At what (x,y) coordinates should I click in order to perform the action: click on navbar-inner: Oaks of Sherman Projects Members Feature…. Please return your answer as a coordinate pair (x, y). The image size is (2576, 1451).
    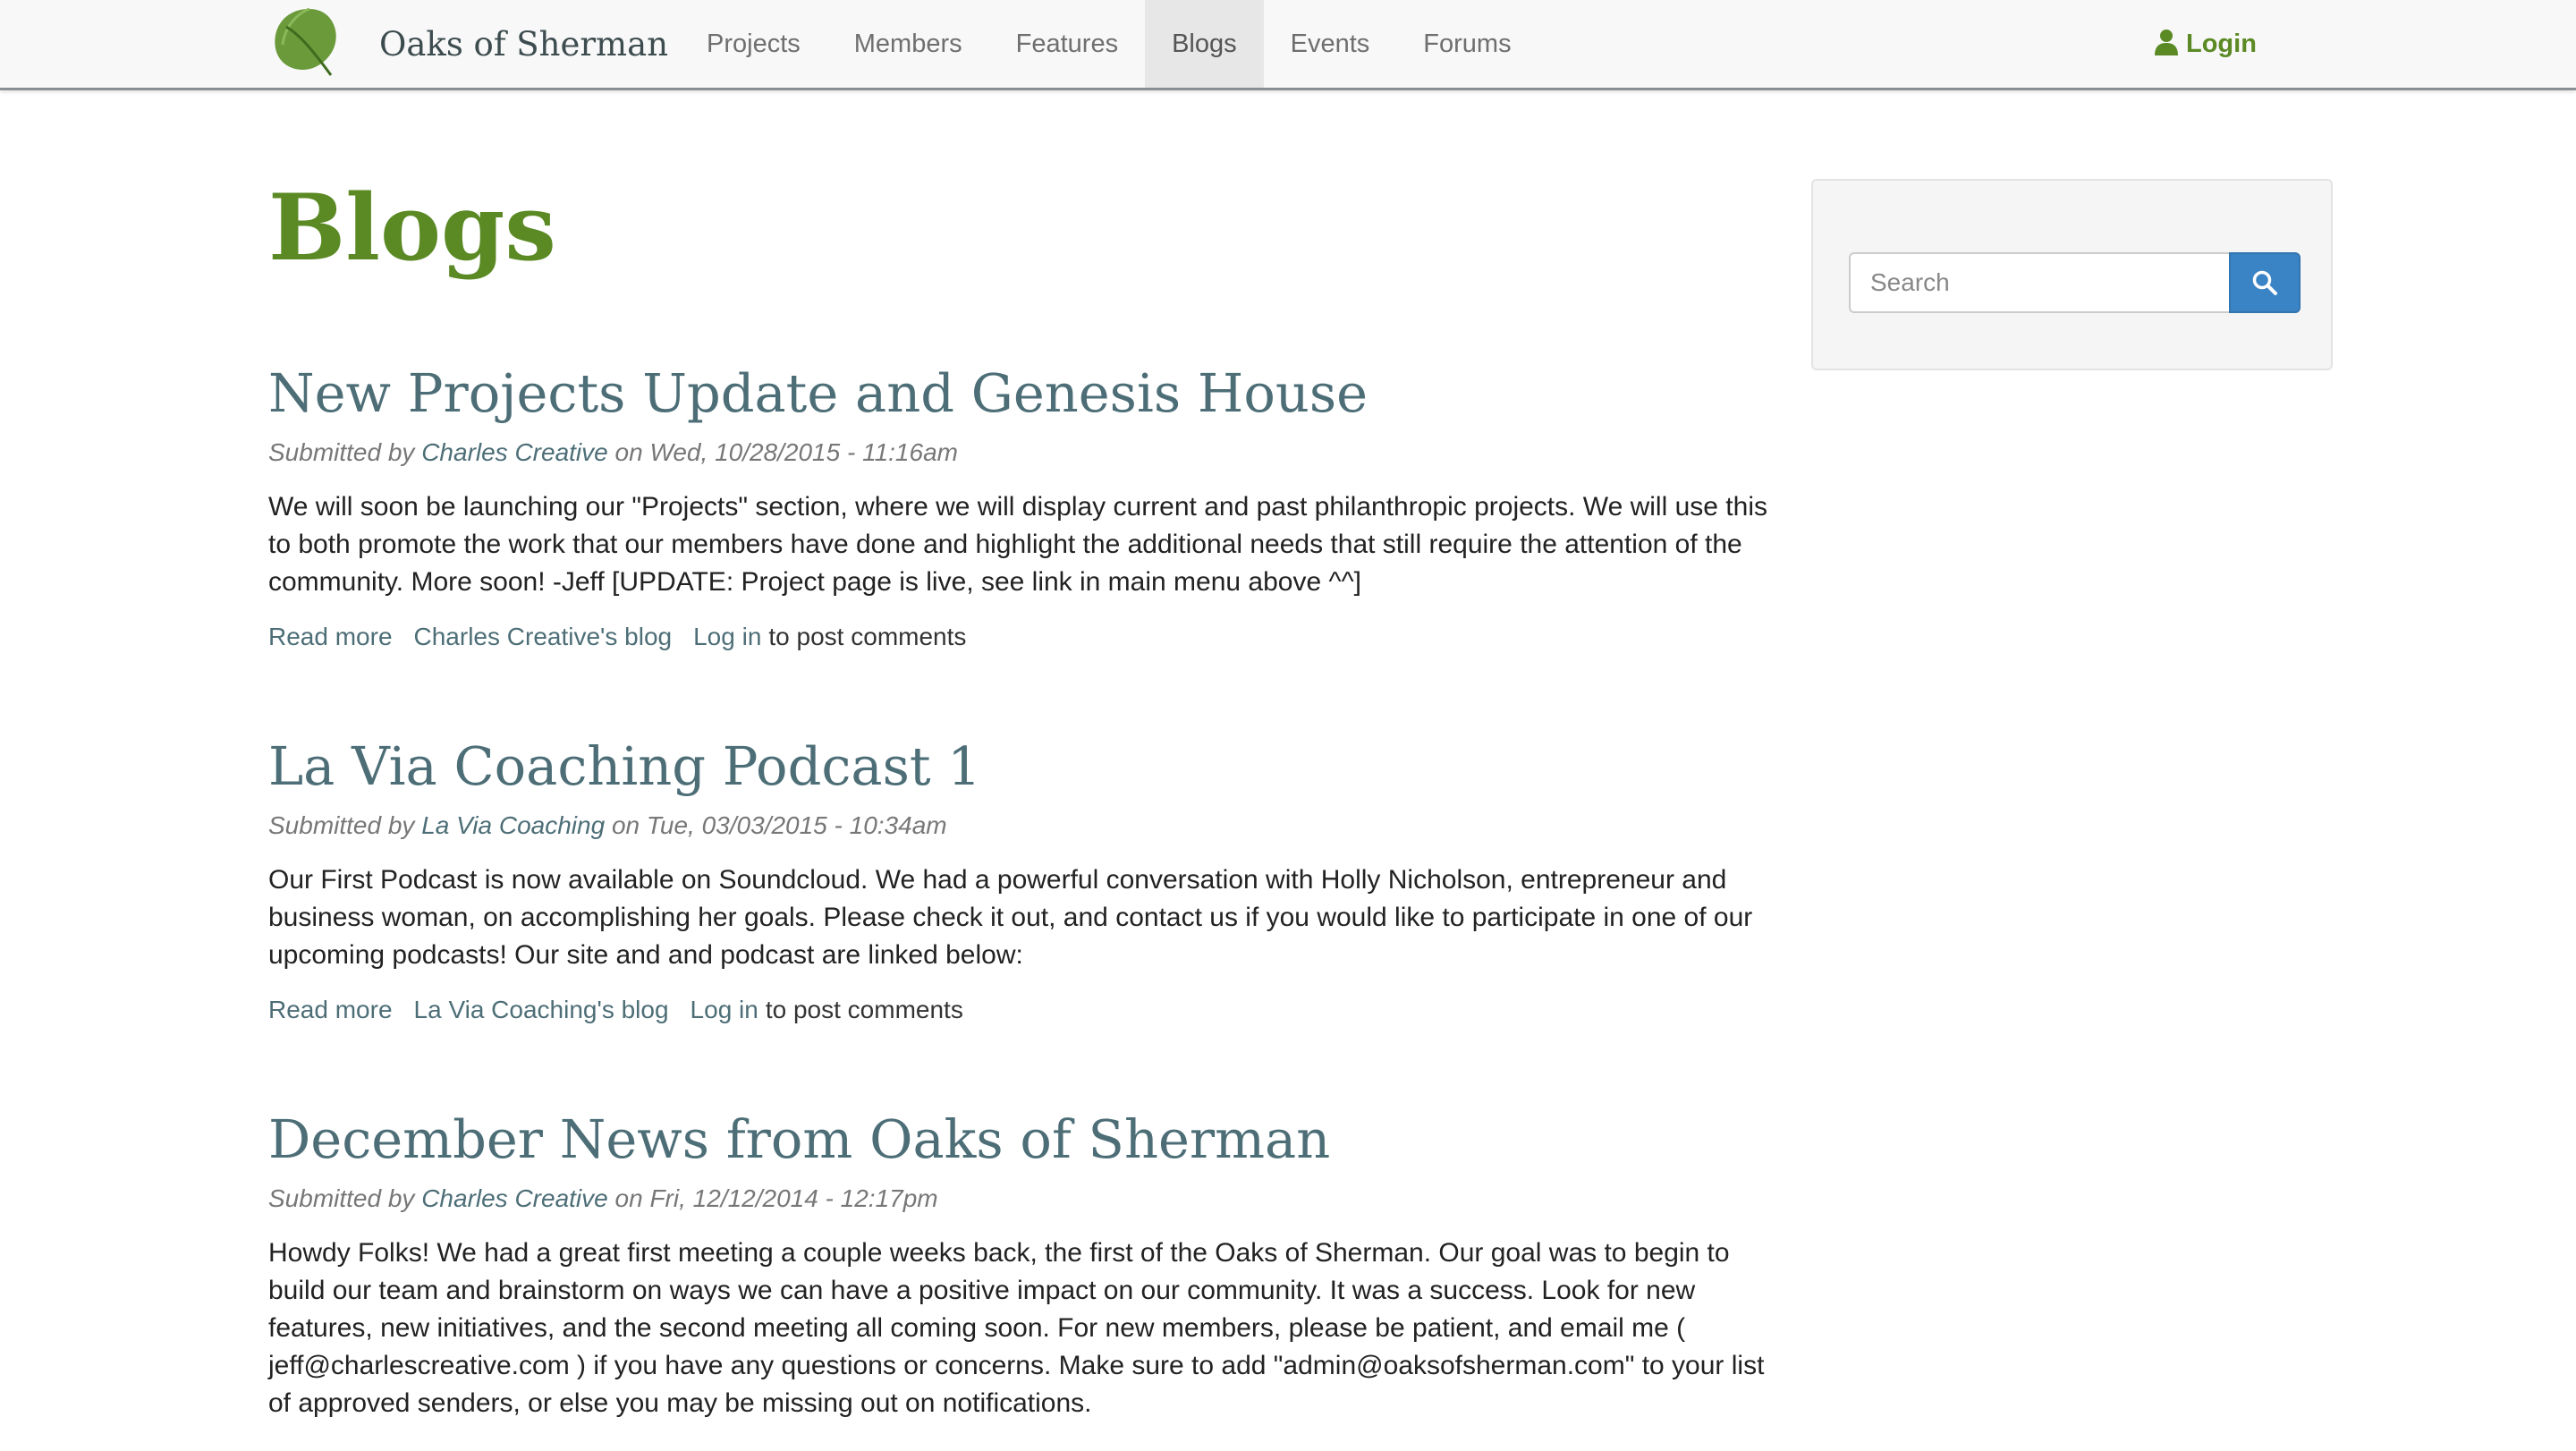
    Looking at the image, I should click on (1288, 44).